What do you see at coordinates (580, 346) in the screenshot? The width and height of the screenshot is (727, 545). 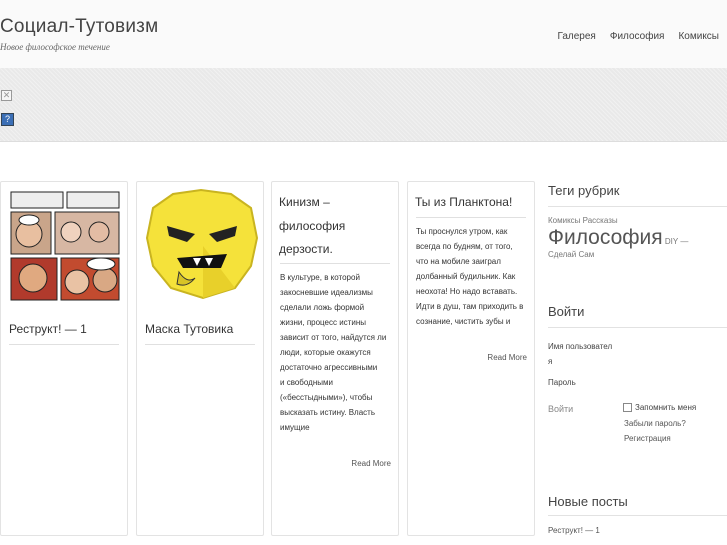 I see `username-label: Имя пользовател` at bounding box center [580, 346].